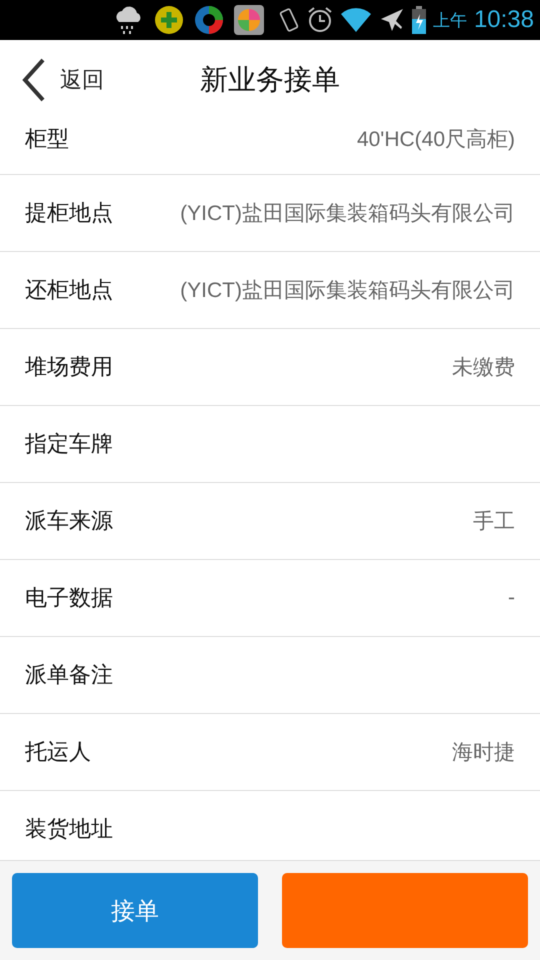 This screenshot has height=960, width=540. What do you see at coordinates (449, 21) in the screenshot?
I see `time-period: 上午` at bounding box center [449, 21].